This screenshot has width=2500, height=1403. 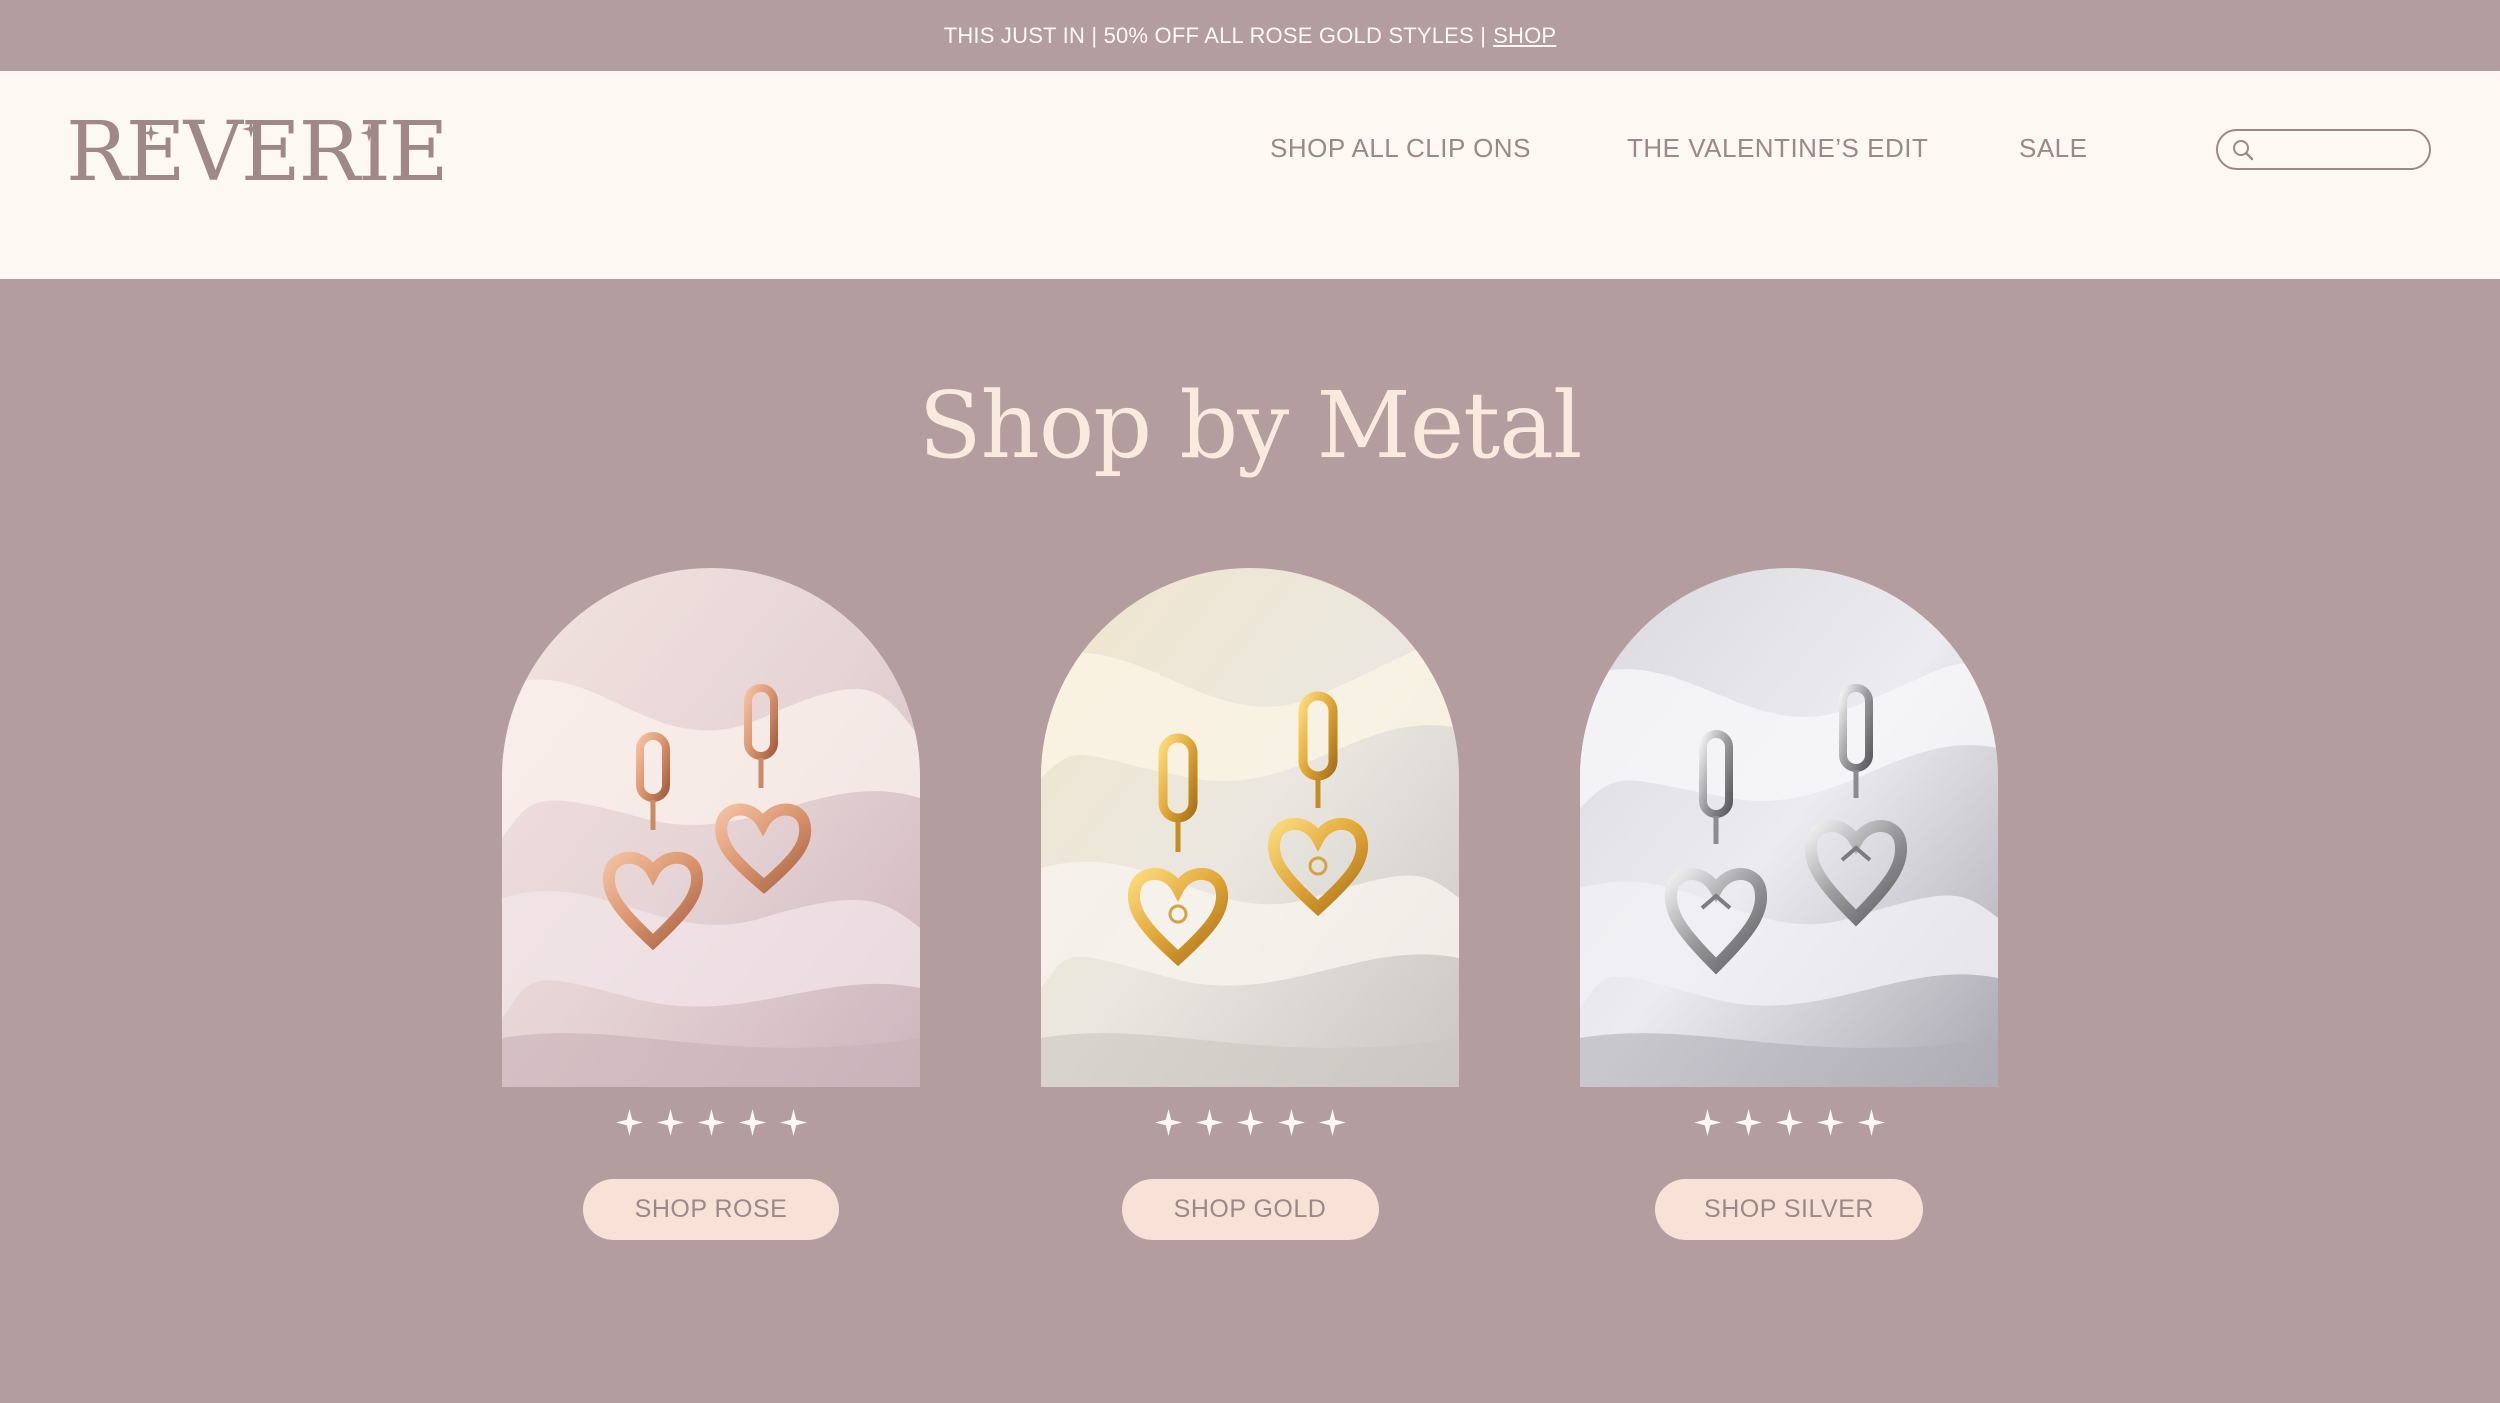 What do you see at coordinates (2243, 149) in the screenshot?
I see `search-icon` at bounding box center [2243, 149].